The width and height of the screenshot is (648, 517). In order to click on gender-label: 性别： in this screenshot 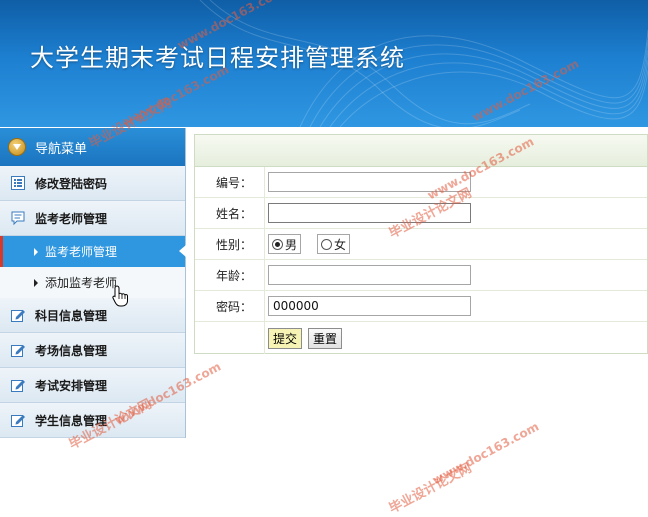, I will do `click(230, 244)`.